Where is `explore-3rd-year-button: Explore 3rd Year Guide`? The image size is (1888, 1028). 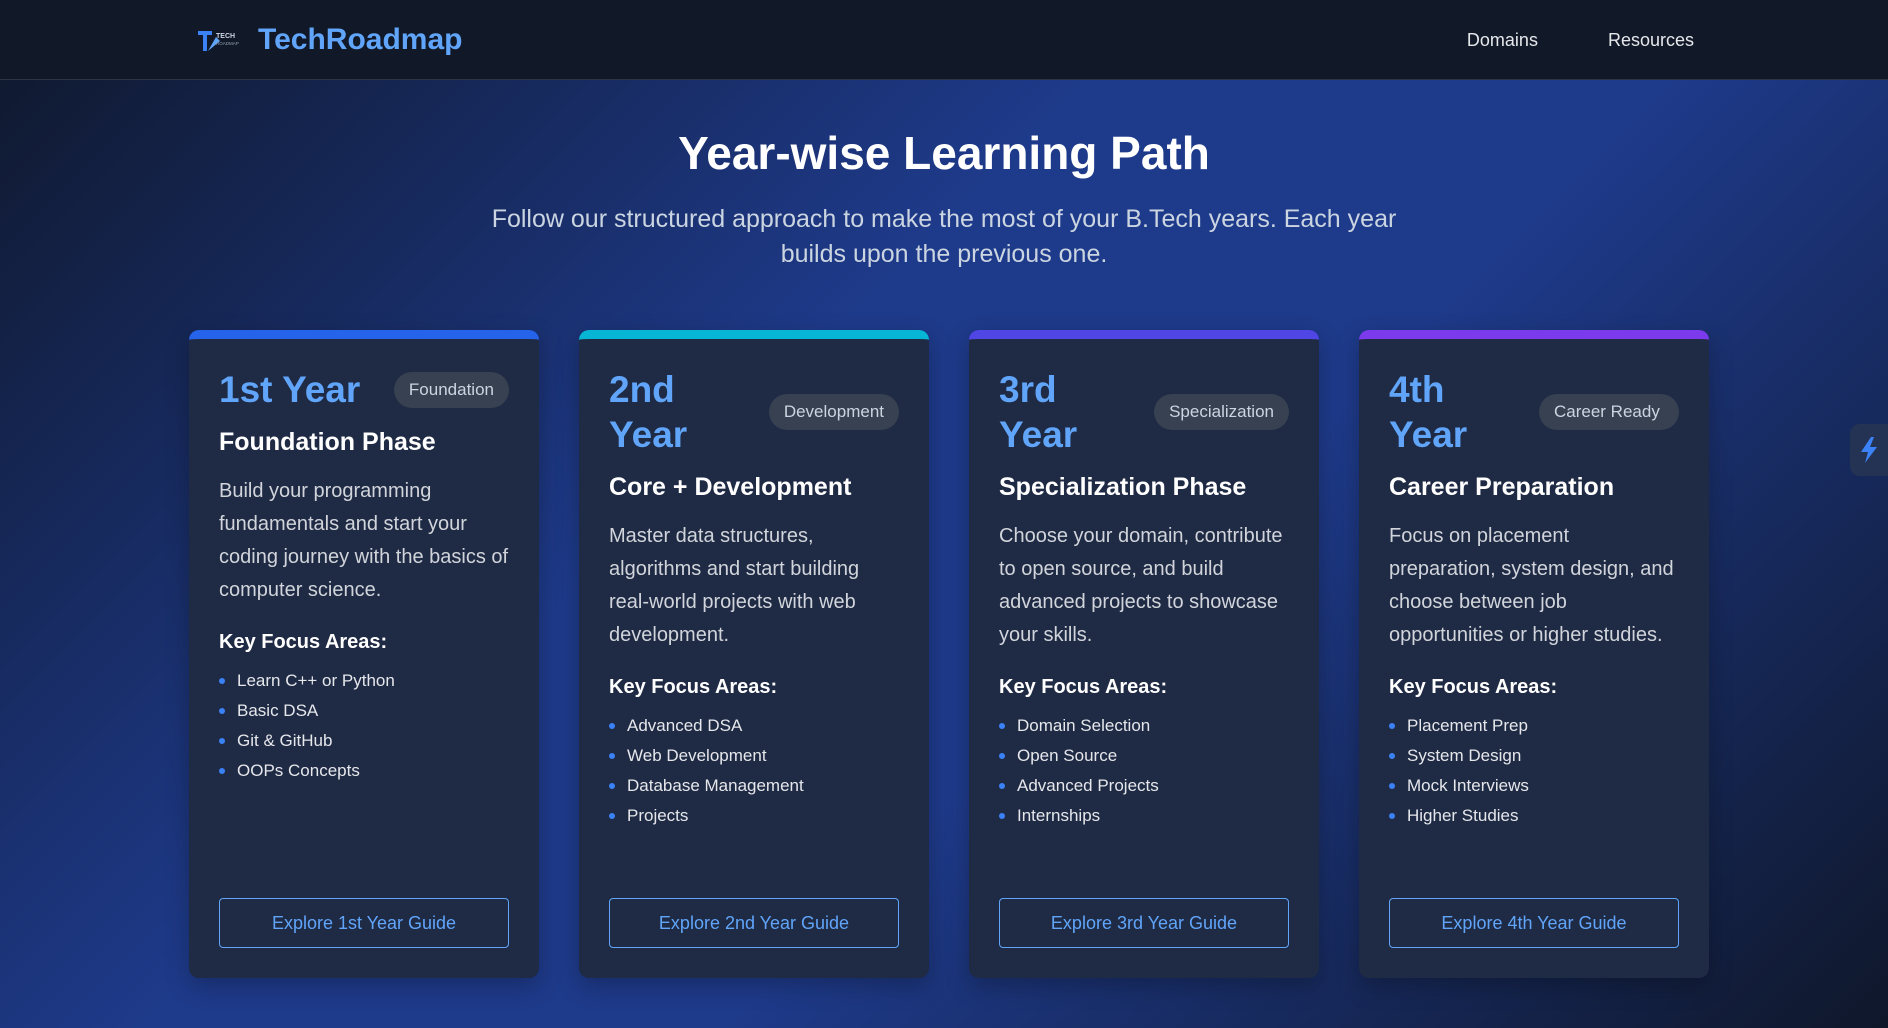
explore-3rd-year-button: Explore 3rd Year Guide is located at coordinates (1144, 923).